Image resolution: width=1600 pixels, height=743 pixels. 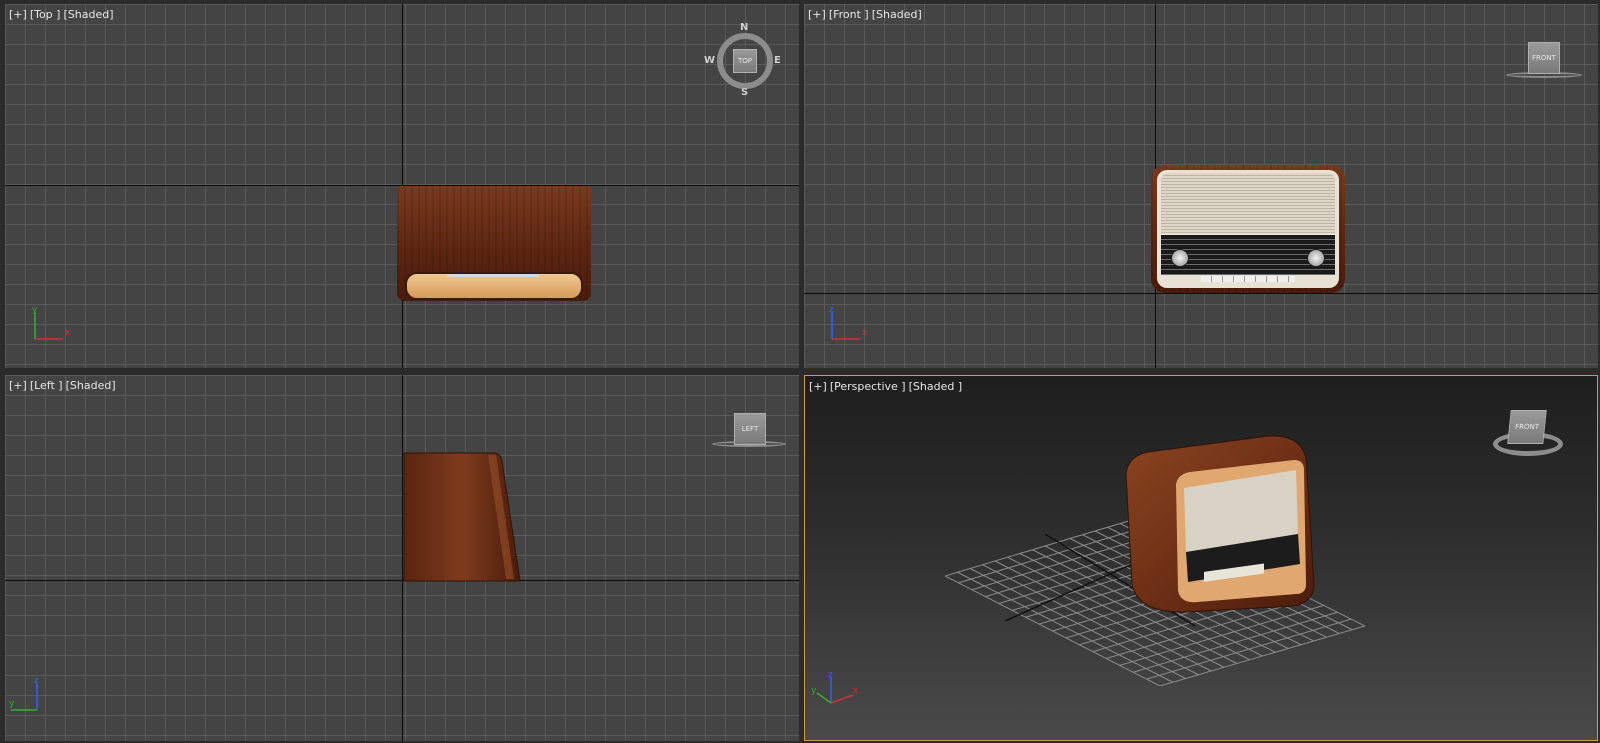 I want to click on radio-model-front, so click(x=1248, y=229).